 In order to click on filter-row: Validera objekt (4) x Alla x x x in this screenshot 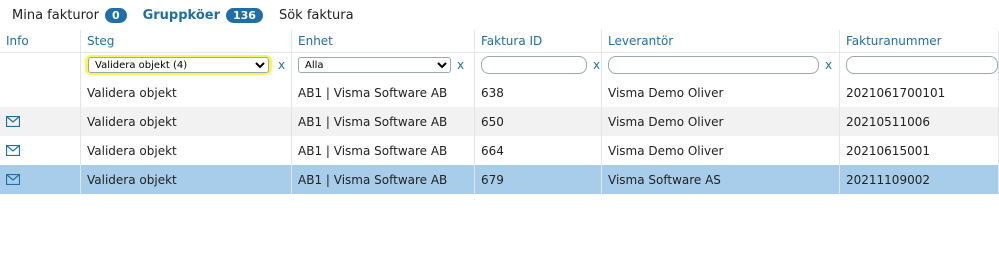, I will do `click(499, 65)`.